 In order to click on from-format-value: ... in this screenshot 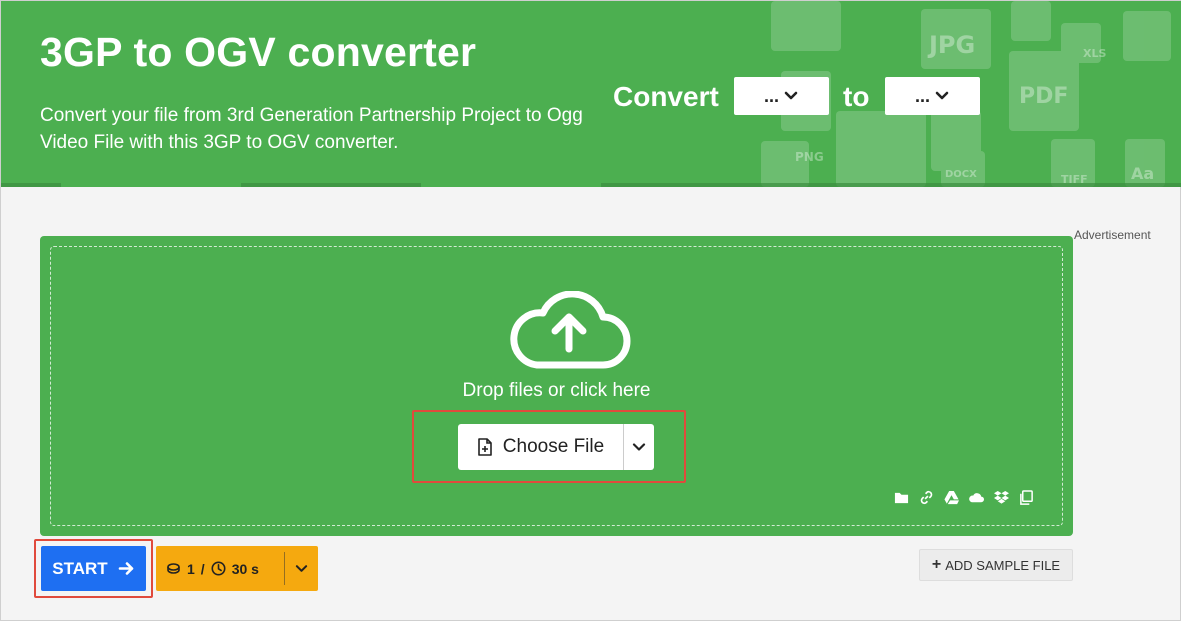, I will do `click(771, 95)`.